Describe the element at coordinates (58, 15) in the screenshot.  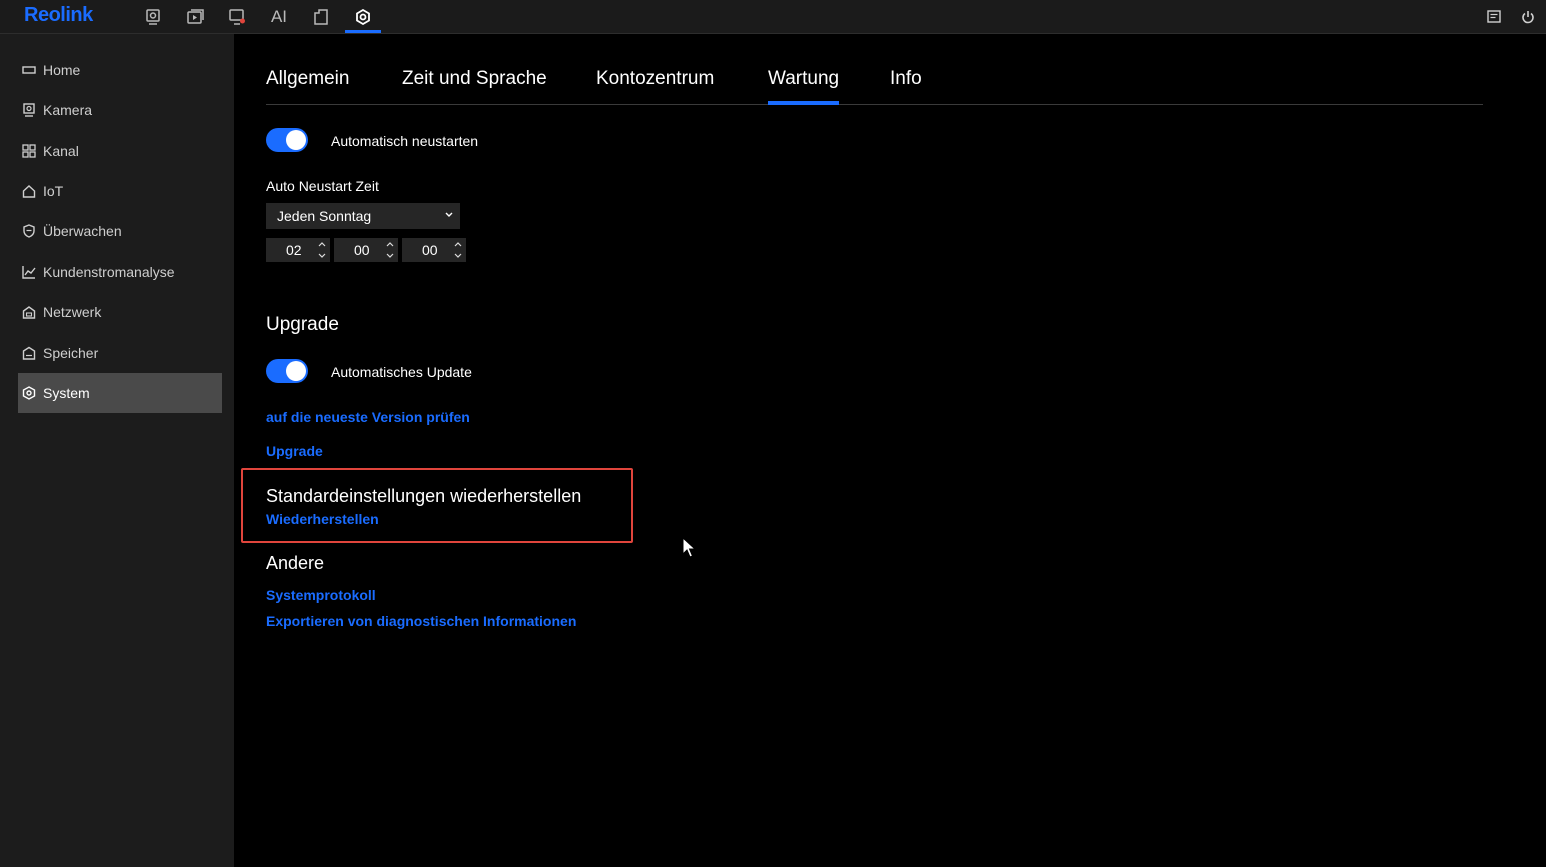
I see `logo: Reolink` at that location.